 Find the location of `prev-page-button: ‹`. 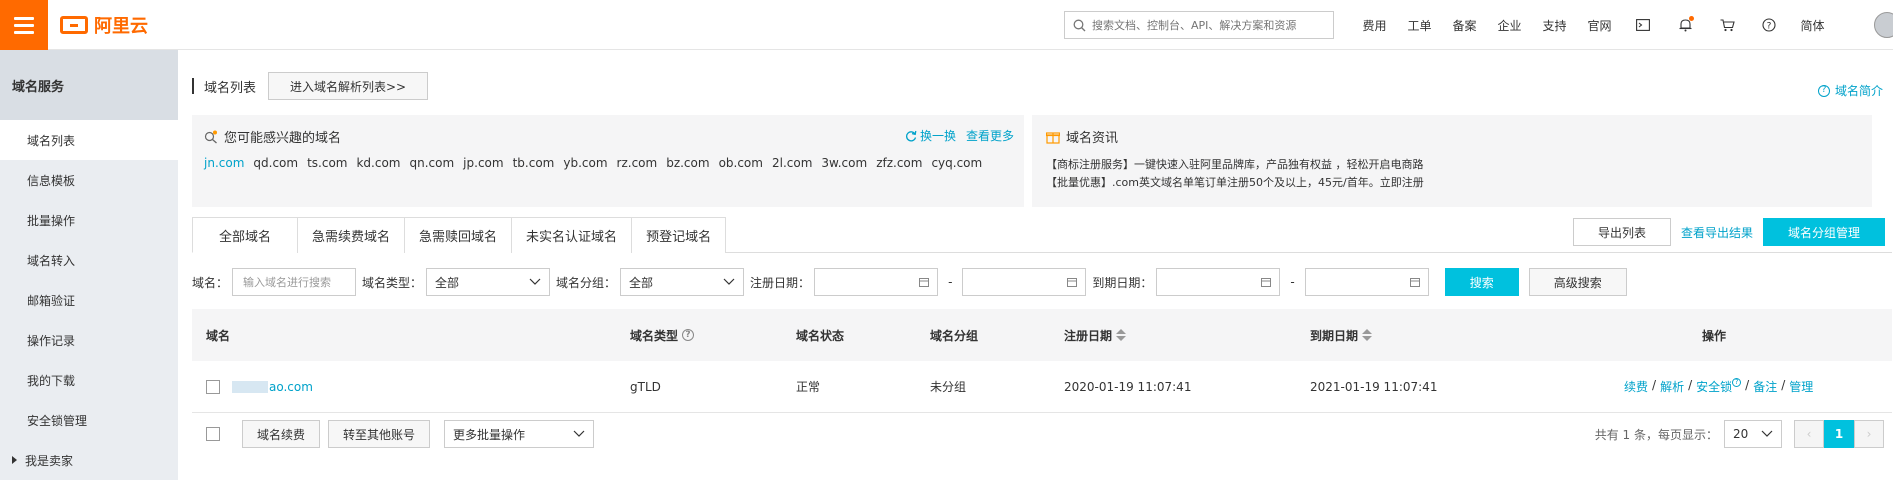

prev-page-button: ‹ is located at coordinates (1809, 434).